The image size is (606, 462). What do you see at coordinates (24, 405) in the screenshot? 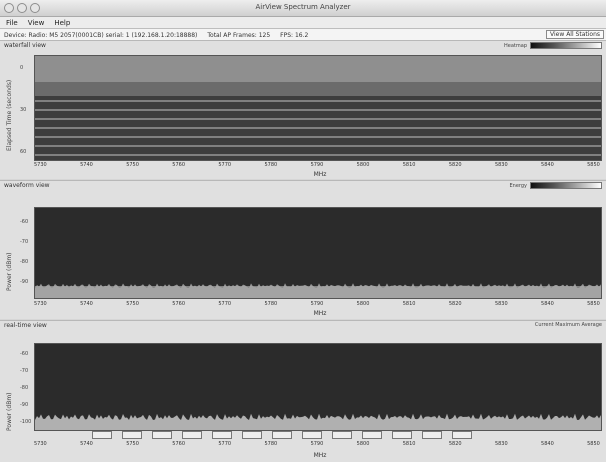
I see `realtime-y-tick: -90` at bounding box center [24, 405].